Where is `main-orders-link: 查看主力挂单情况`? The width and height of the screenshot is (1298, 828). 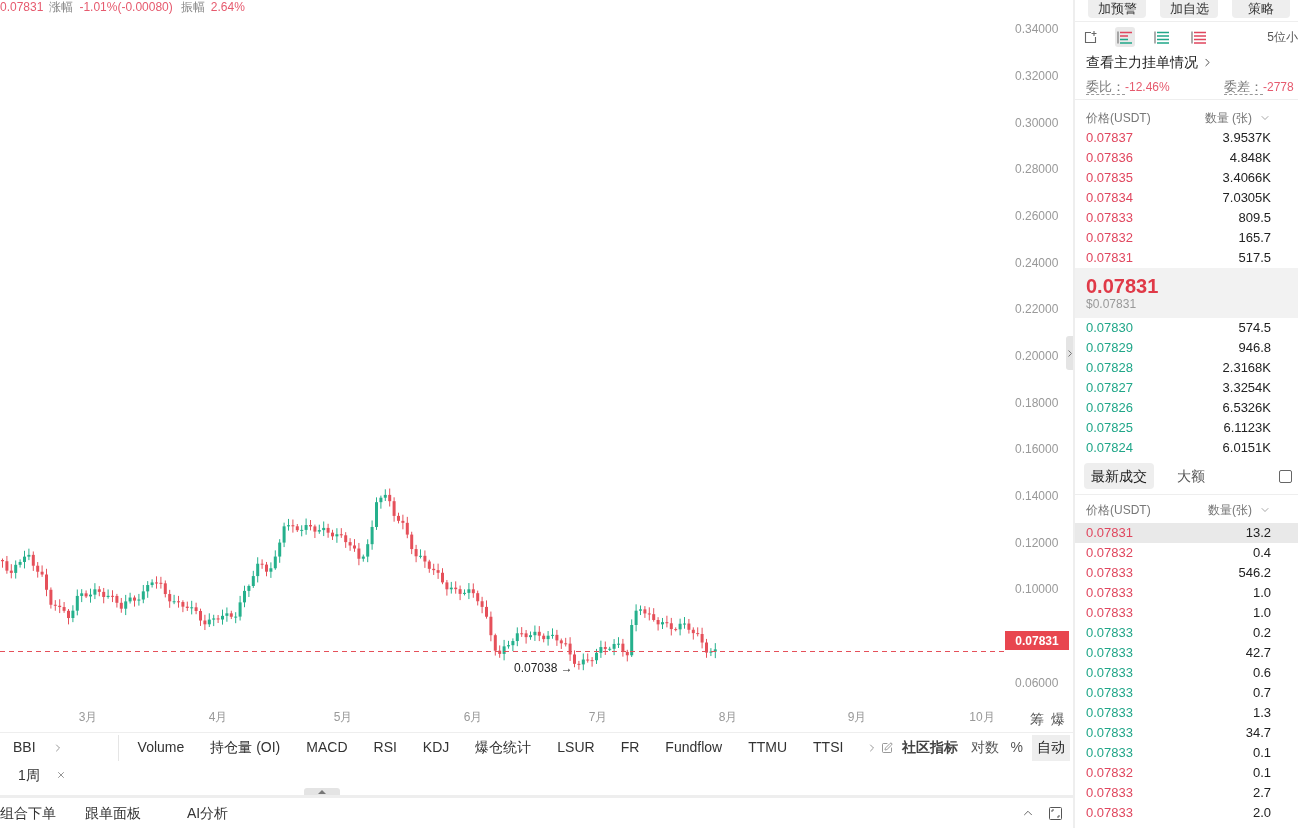
main-orders-link: 查看主力挂单情况 is located at coordinates (1142, 62).